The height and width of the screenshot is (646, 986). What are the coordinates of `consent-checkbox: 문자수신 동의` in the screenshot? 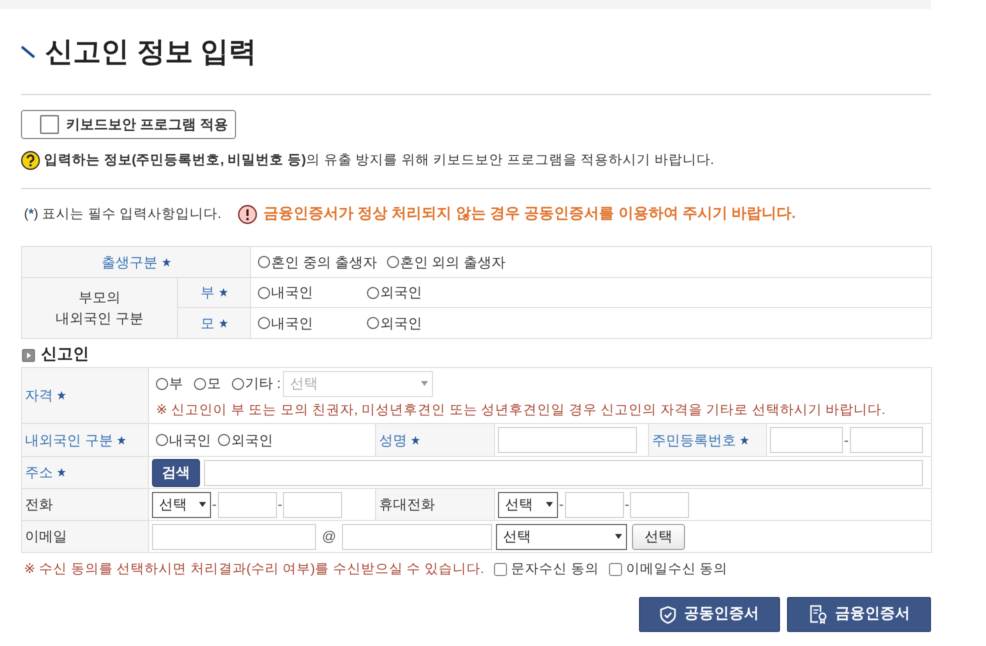 It's located at (546, 569).